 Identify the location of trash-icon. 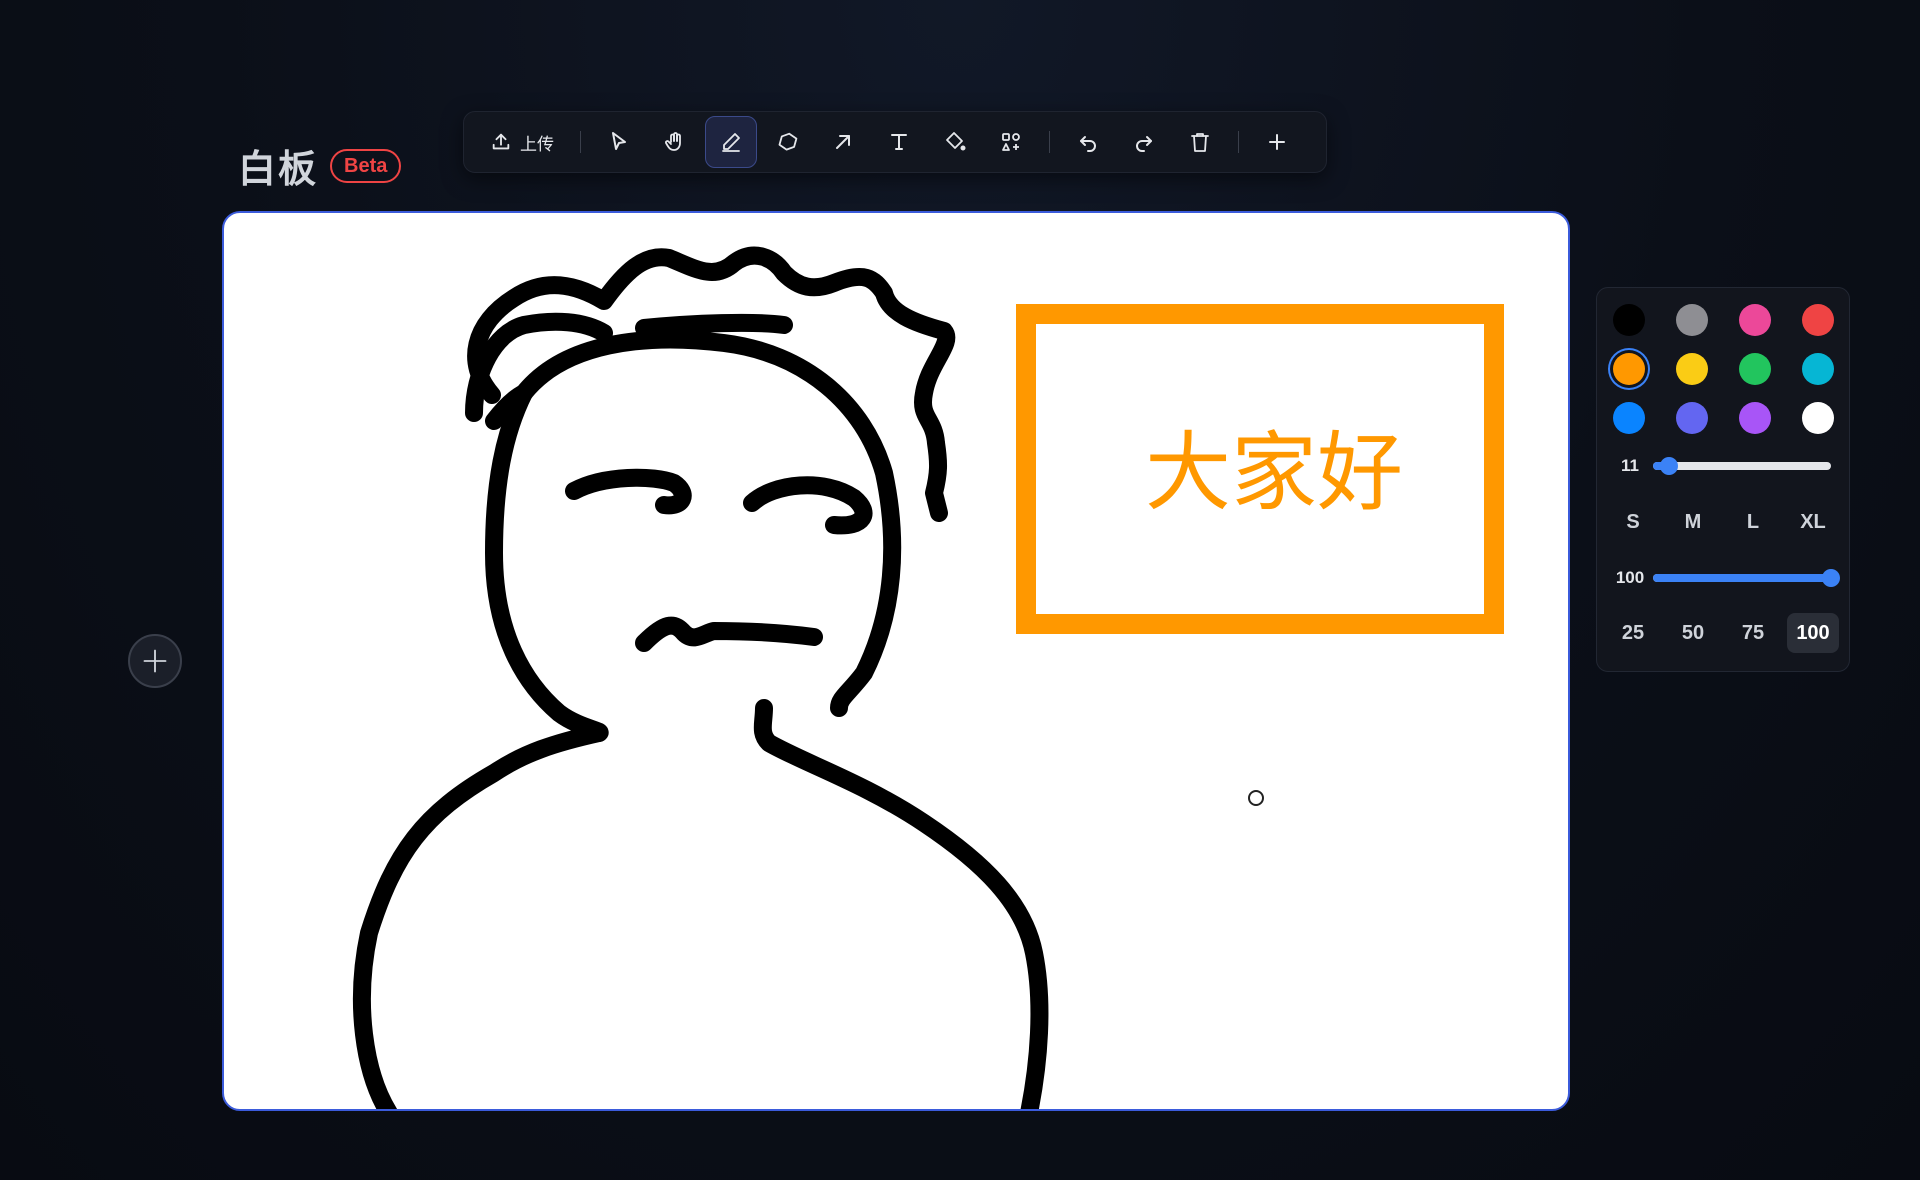
(1200, 142).